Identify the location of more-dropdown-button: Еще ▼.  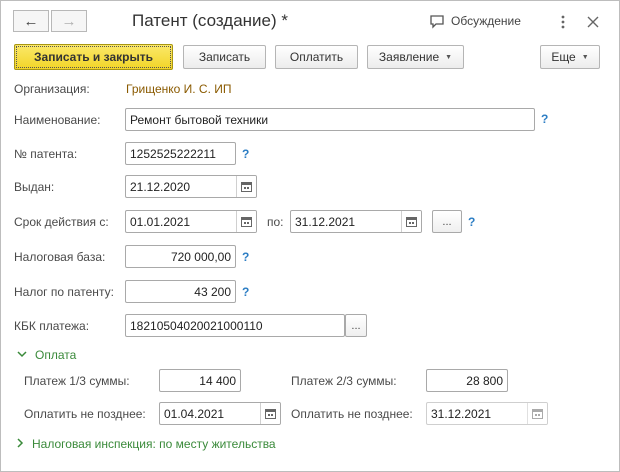
(570, 57).